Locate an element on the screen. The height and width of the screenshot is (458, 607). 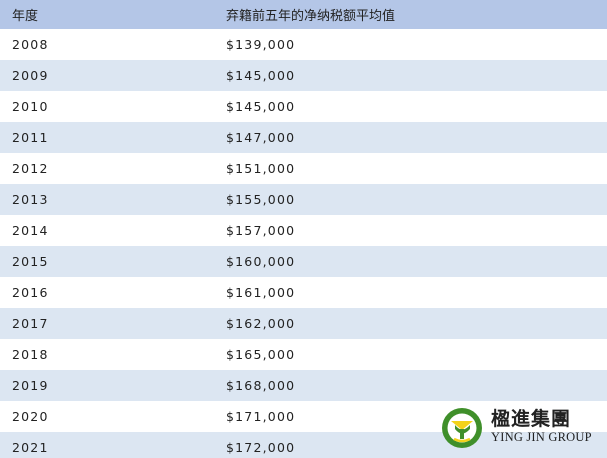
year-cell: 2011 is located at coordinates (113, 137).